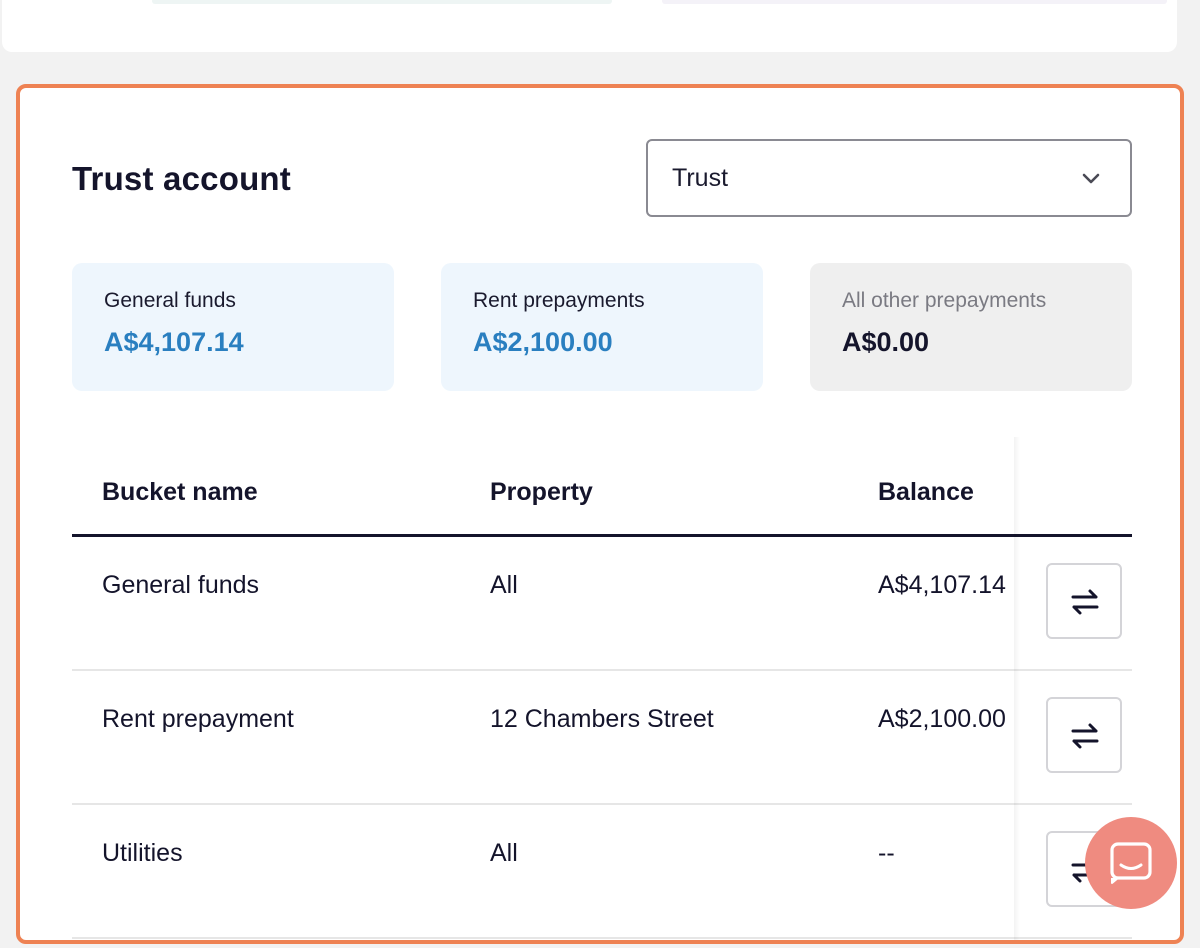 Image resolution: width=1200 pixels, height=948 pixels. I want to click on summary-card-other-prepayments: All other prepayments A$0.00, so click(971, 327).